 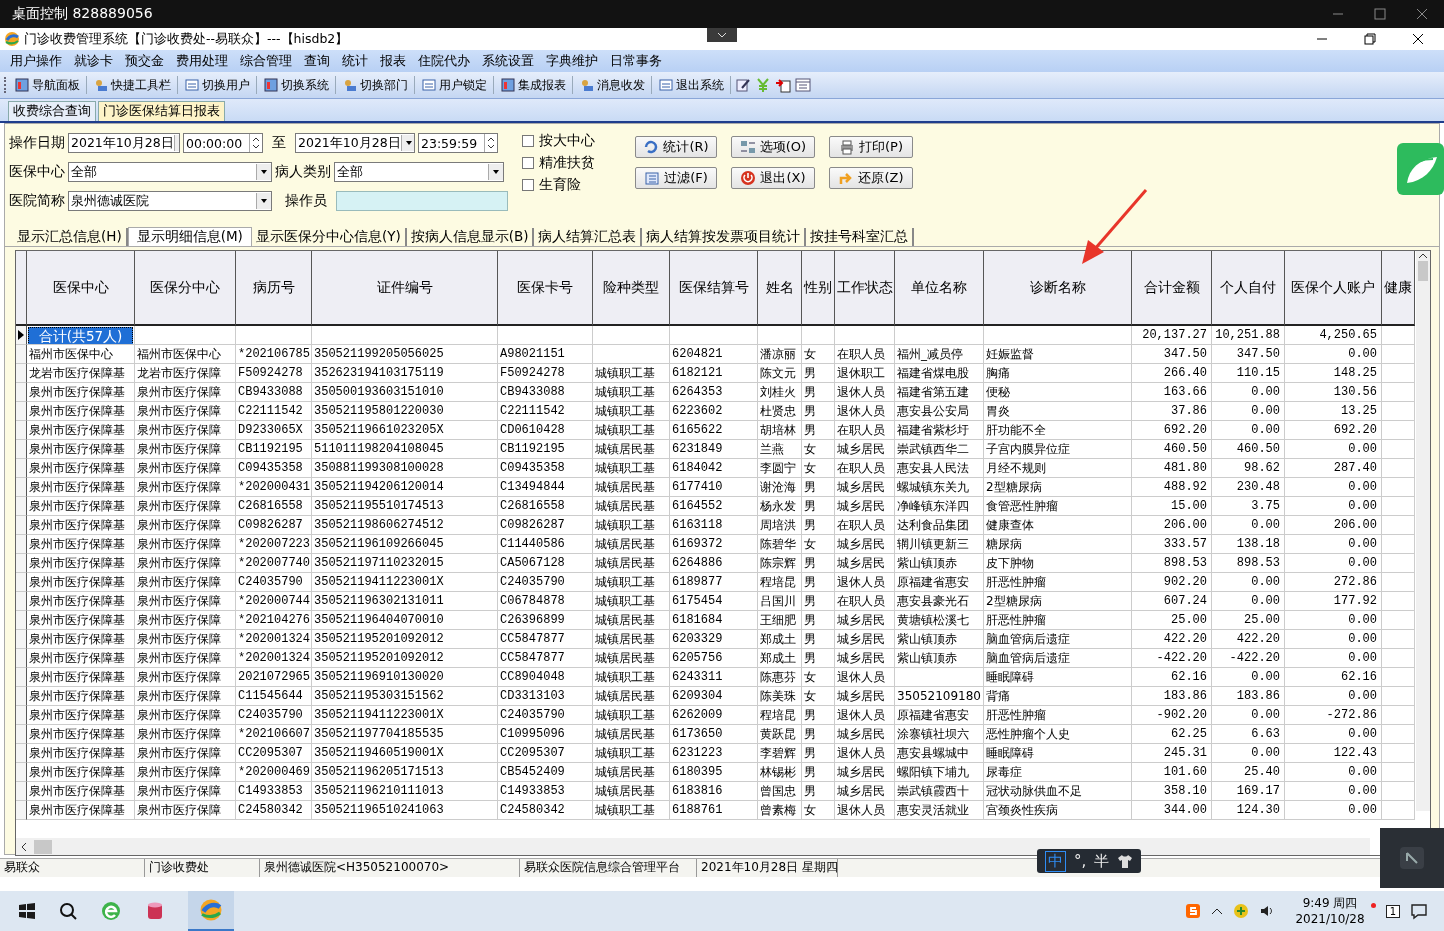 I want to click on document-arrow-icon, so click(x=783, y=85).